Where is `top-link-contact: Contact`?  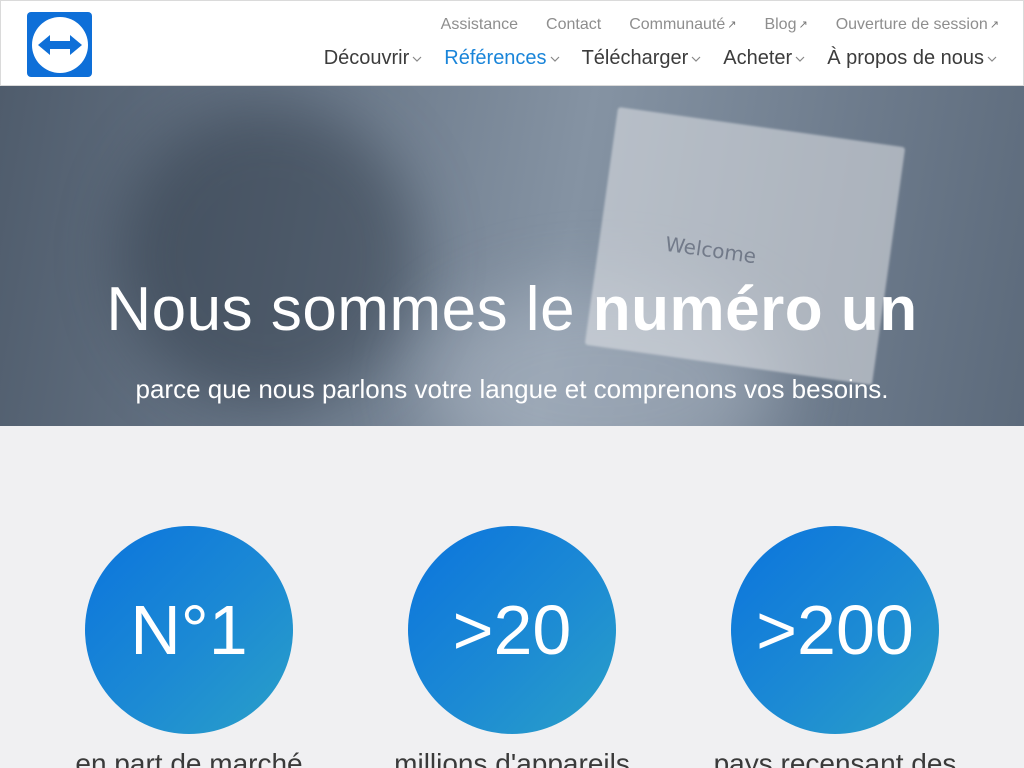
top-link-contact: Contact is located at coordinates (573, 25).